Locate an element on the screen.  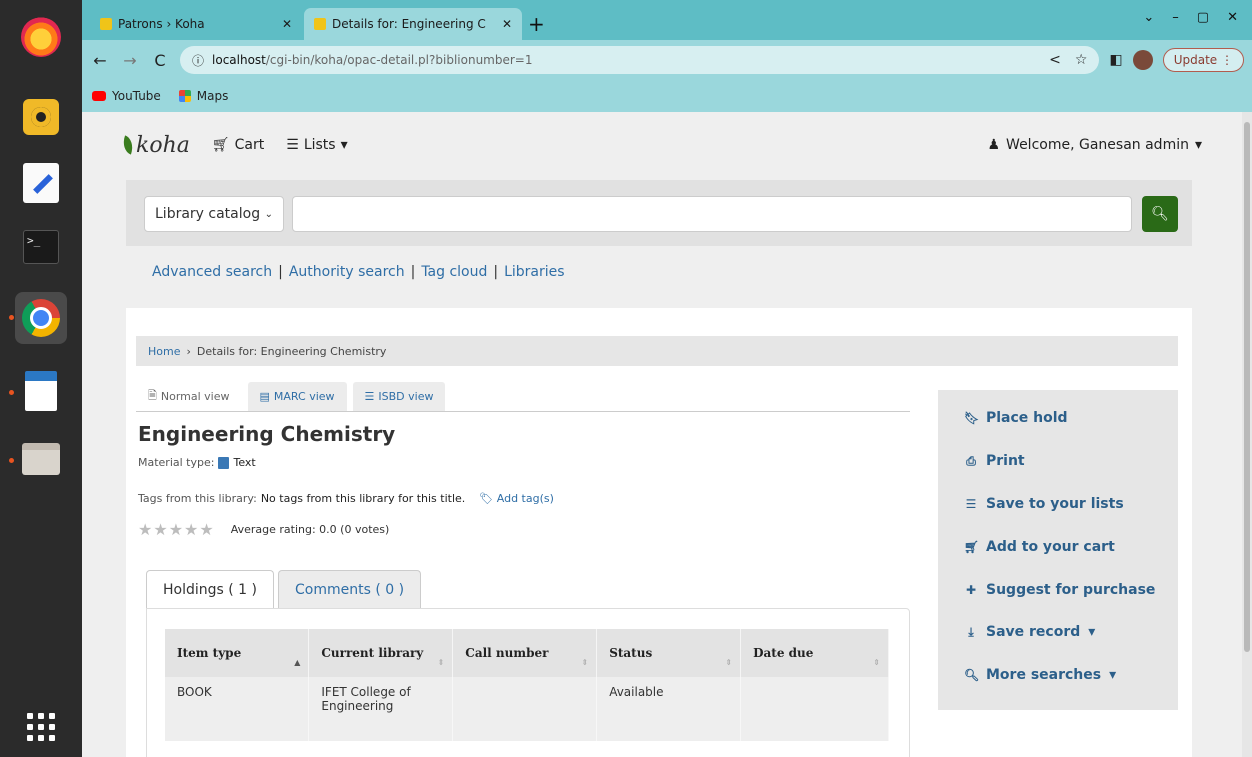
cell-status: Available is located at coordinates (669, 709).